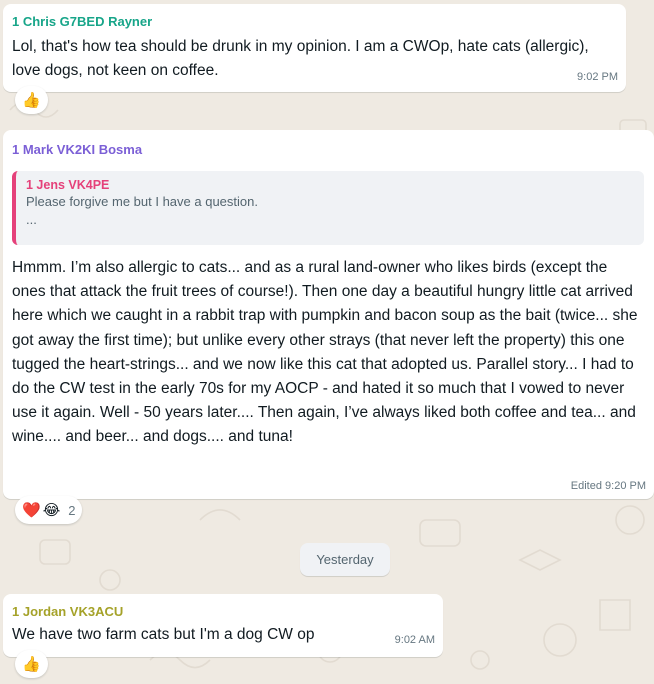 Image resolution: width=654 pixels, height=684 pixels. Describe the element at coordinates (82, 22) in the screenshot. I see `message-sender: 1 Chris G7BED Rayner` at that location.